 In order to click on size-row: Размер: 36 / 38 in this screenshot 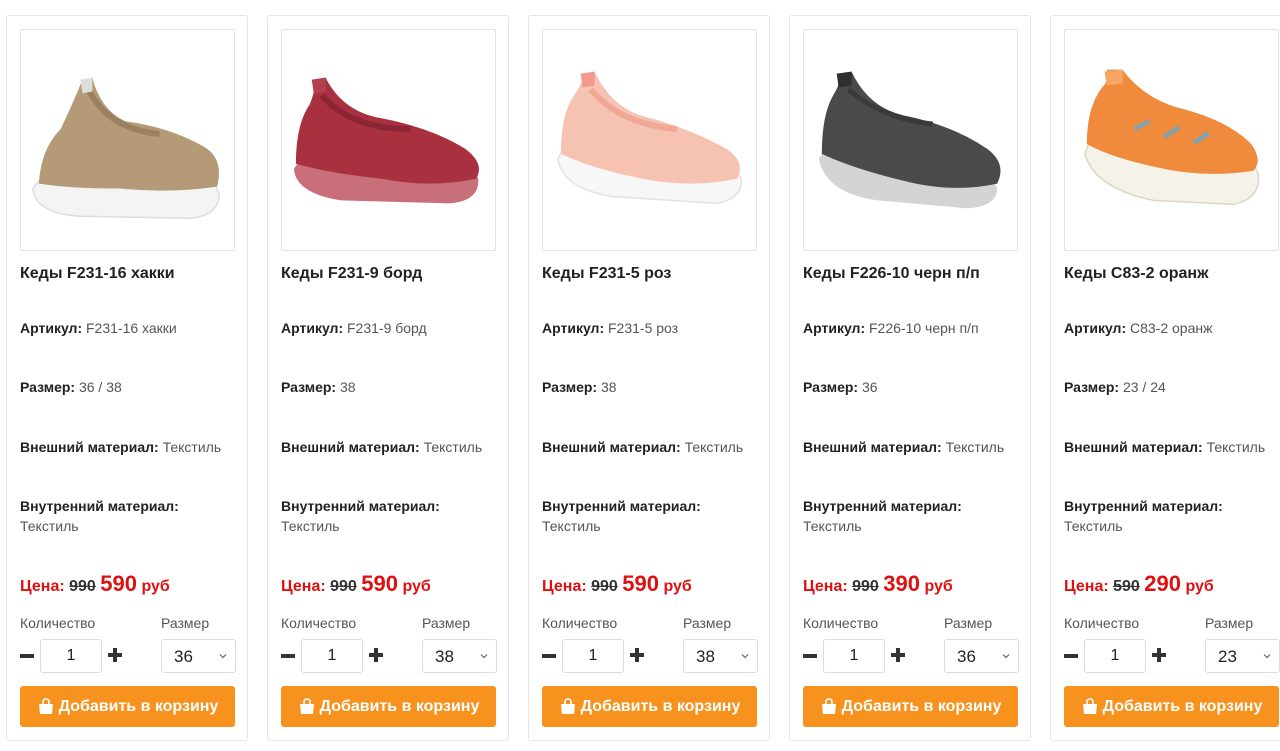, I will do `click(132, 387)`.